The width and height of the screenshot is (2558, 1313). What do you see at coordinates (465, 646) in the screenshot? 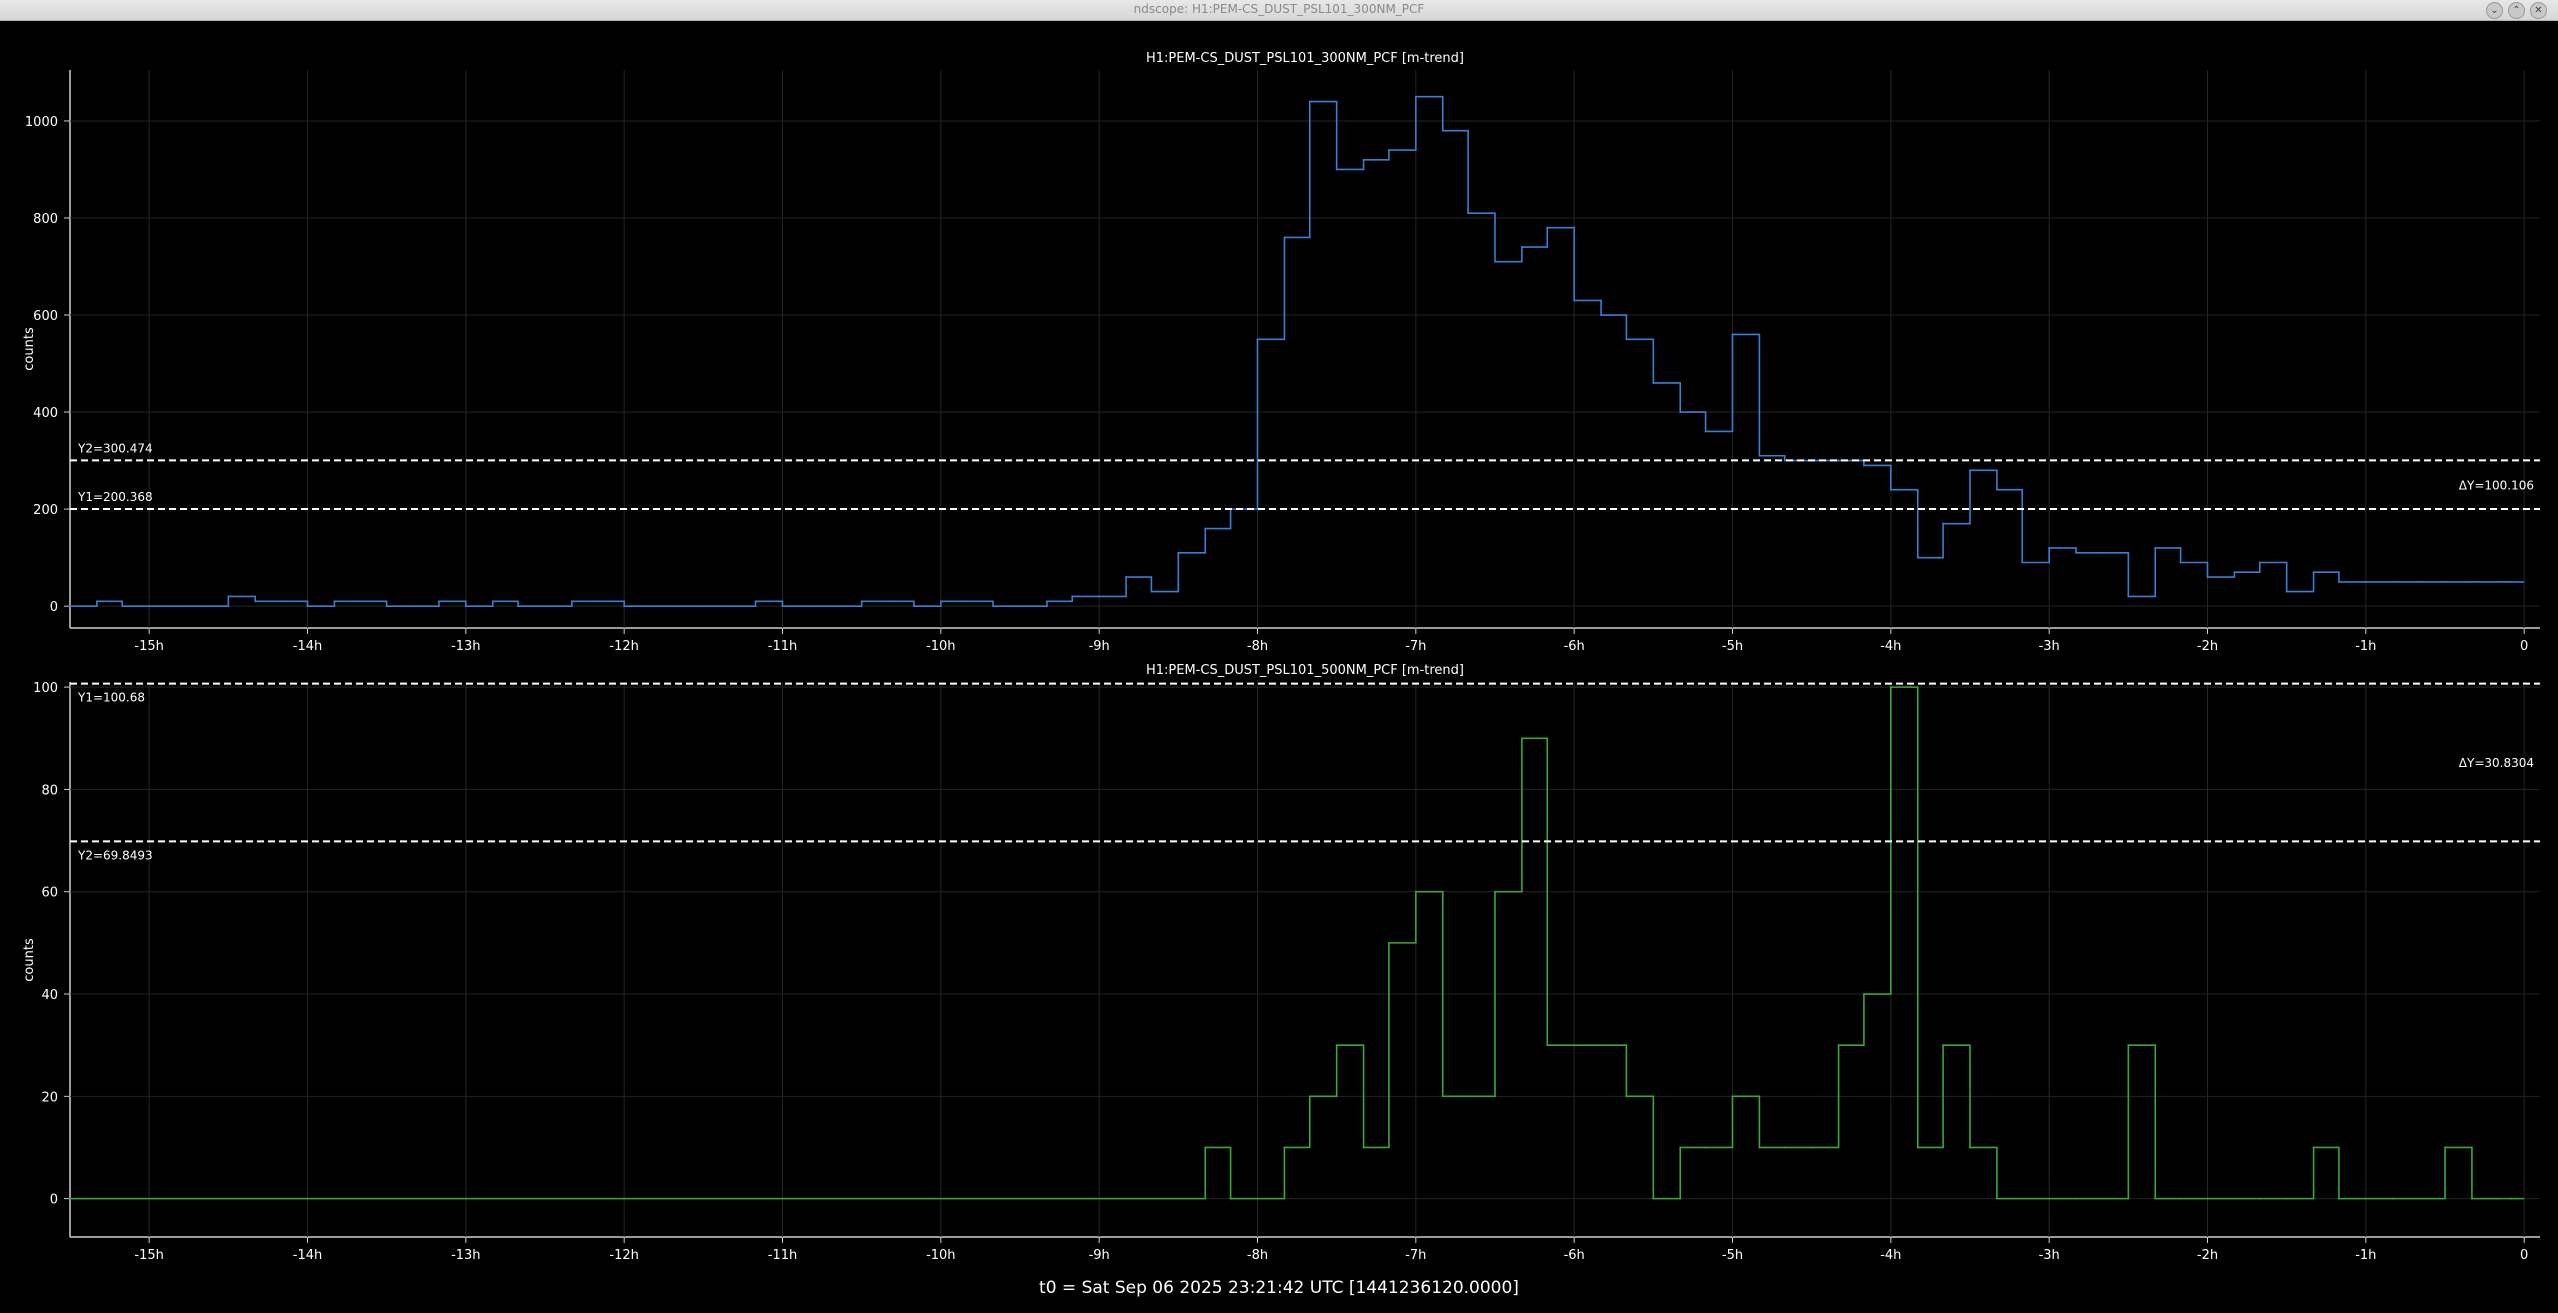
I see `x-tick-label: -13h` at bounding box center [465, 646].